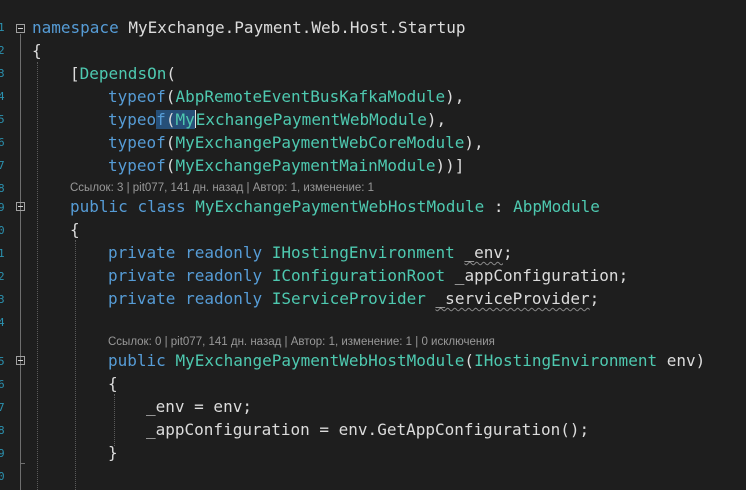  I want to click on type-name: AbpRemoteEventBusKafkaModule, so click(310, 96).